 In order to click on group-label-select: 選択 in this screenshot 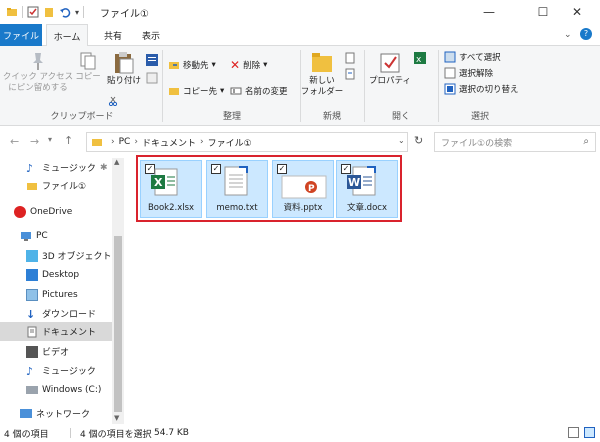, I will do `click(479, 117)`.